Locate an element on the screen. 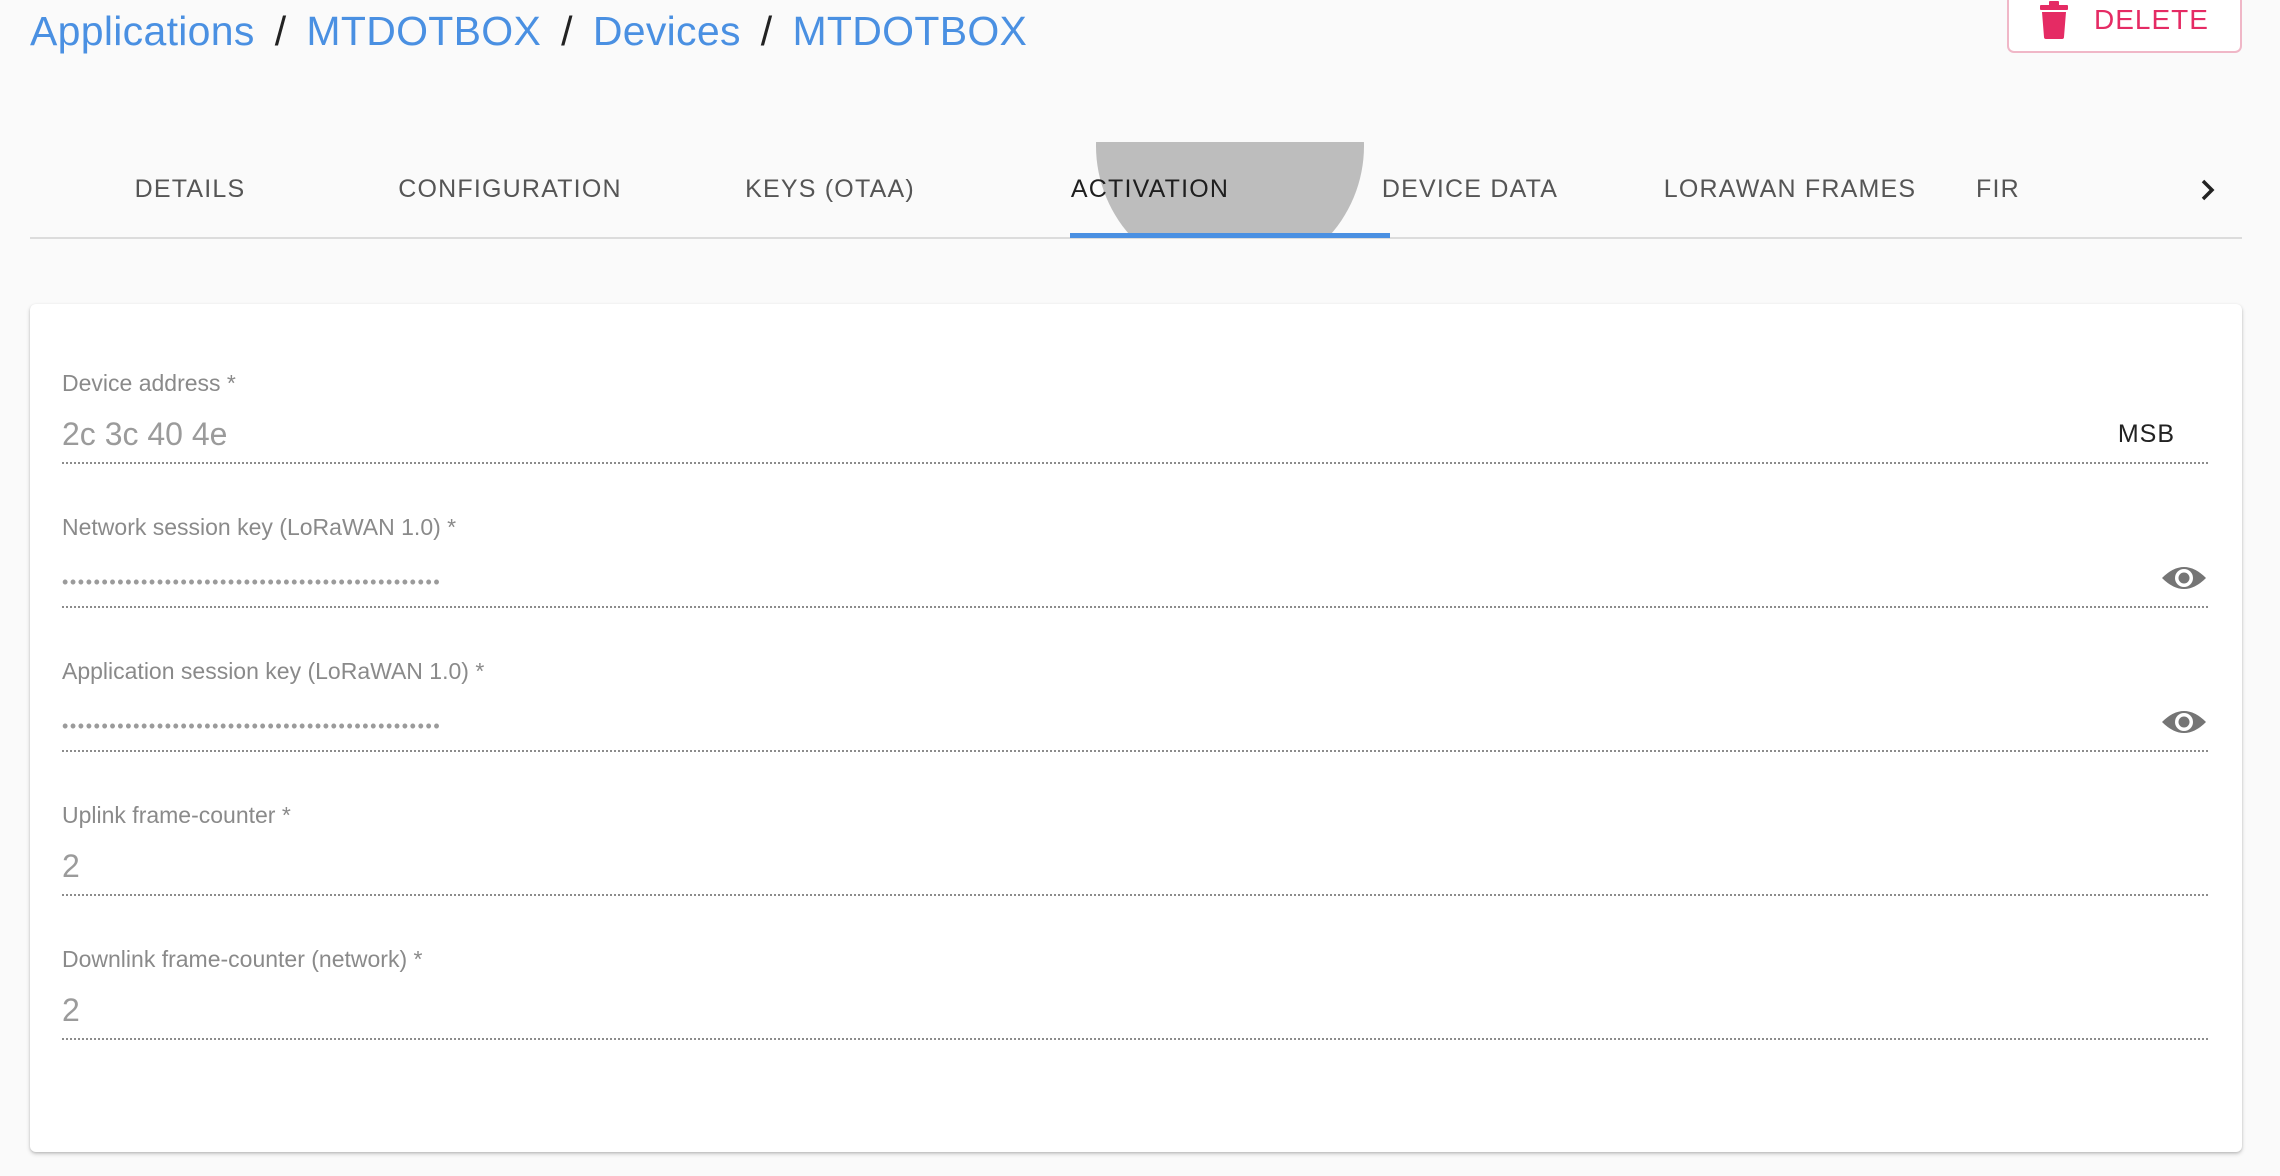  breadcrumb-device: MTDOTBOX is located at coordinates (909, 31).